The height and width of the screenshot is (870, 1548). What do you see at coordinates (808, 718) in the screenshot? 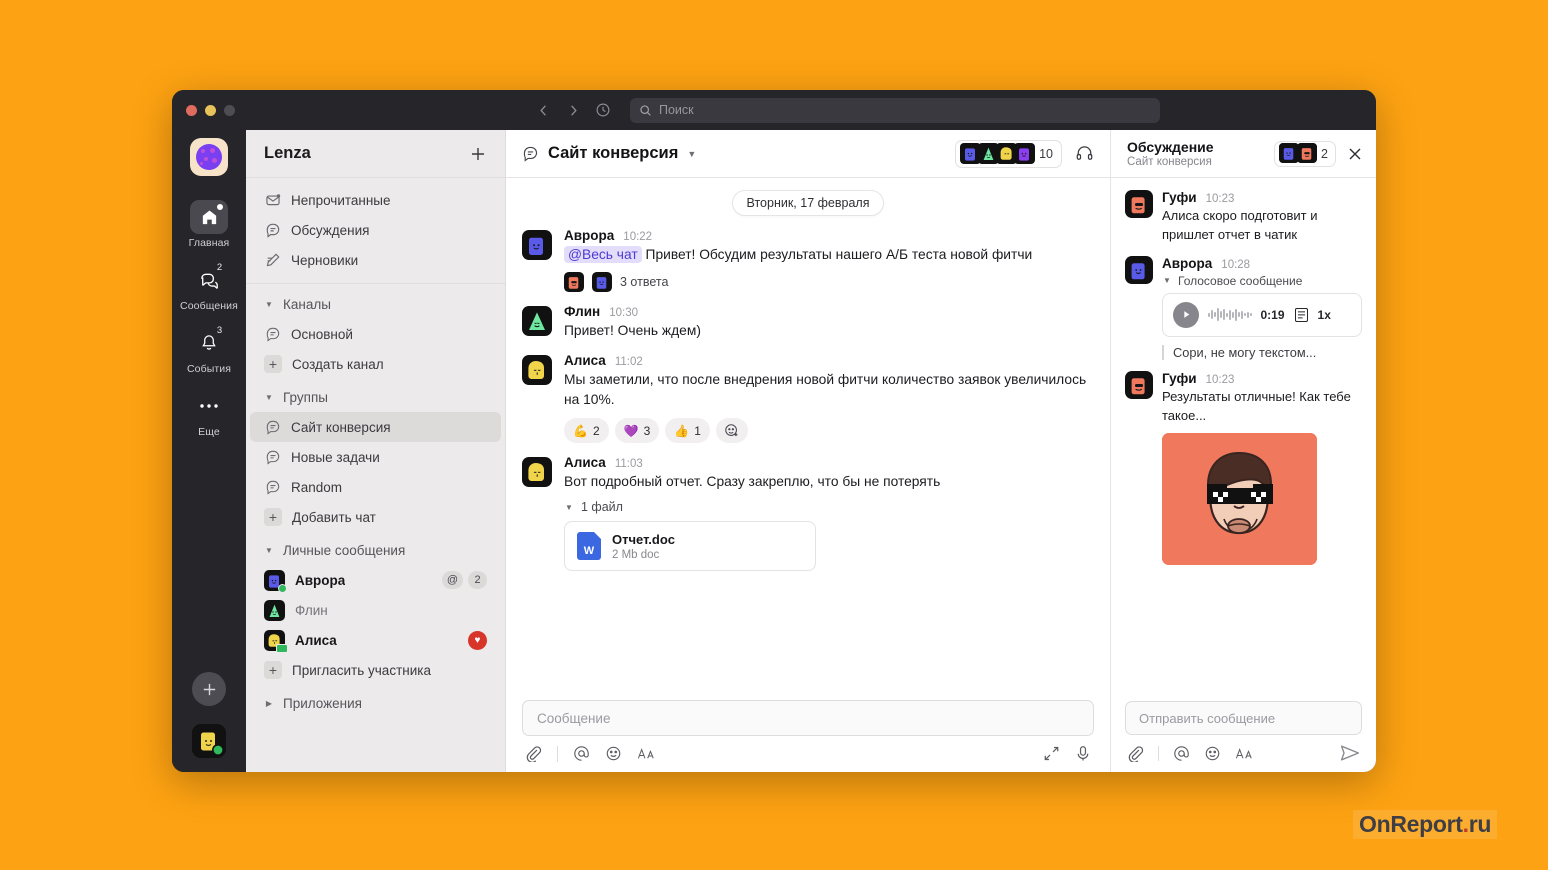
I see `message-input: Сообщение` at bounding box center [808, 718].